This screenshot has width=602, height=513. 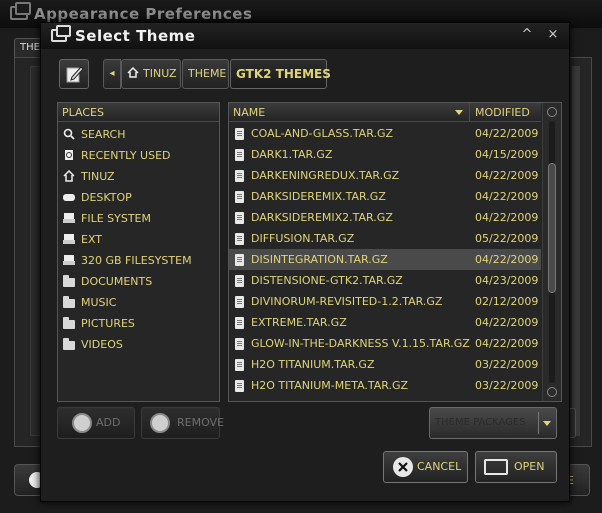 I want to click on places-header: PLACES, so click(x=138, y=112).